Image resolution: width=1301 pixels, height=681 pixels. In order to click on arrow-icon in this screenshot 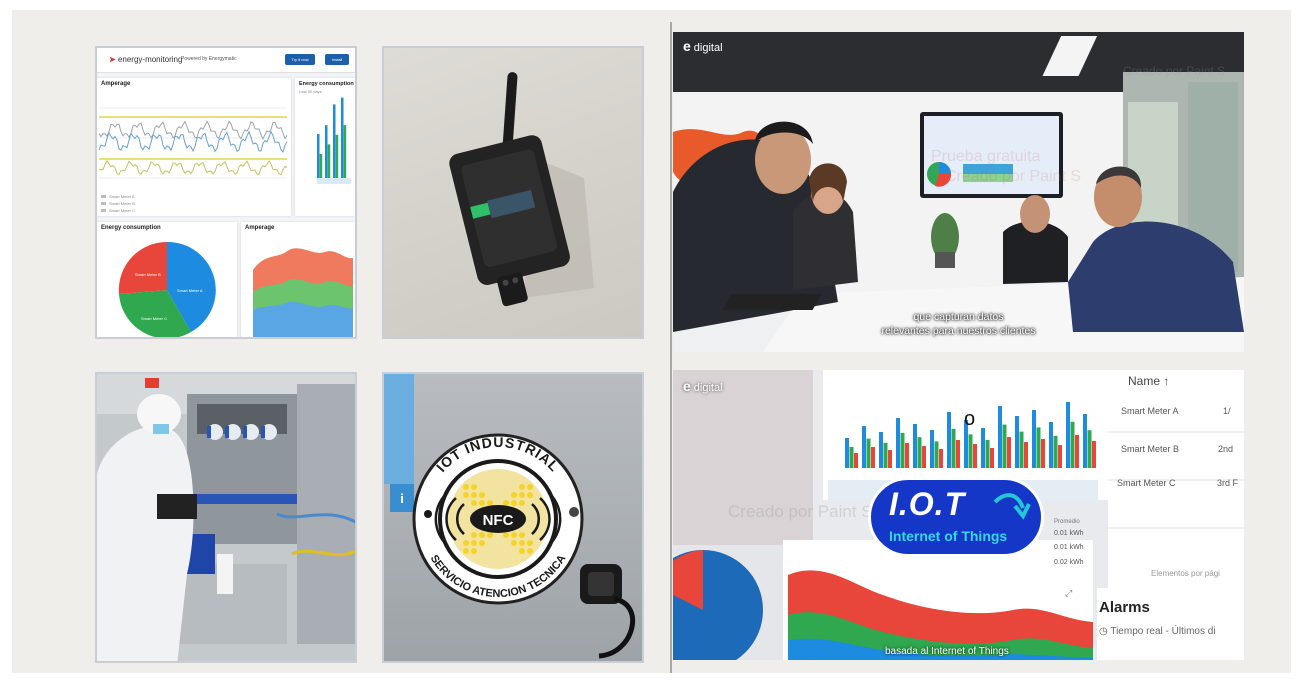, I will do `click(1012, 506)`.